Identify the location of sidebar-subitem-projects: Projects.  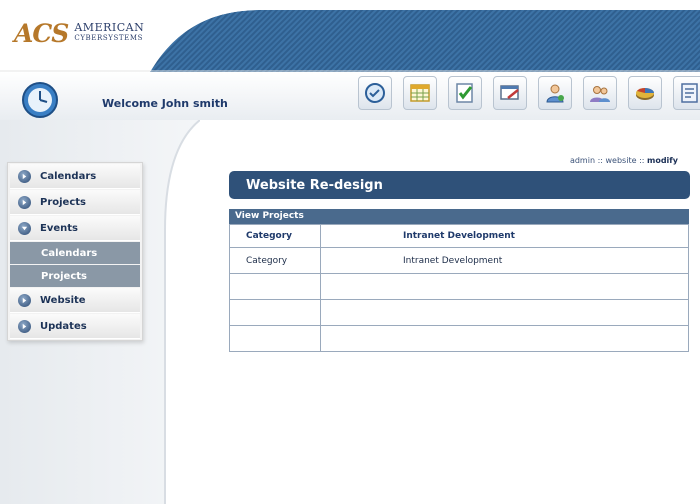
(75, 276).